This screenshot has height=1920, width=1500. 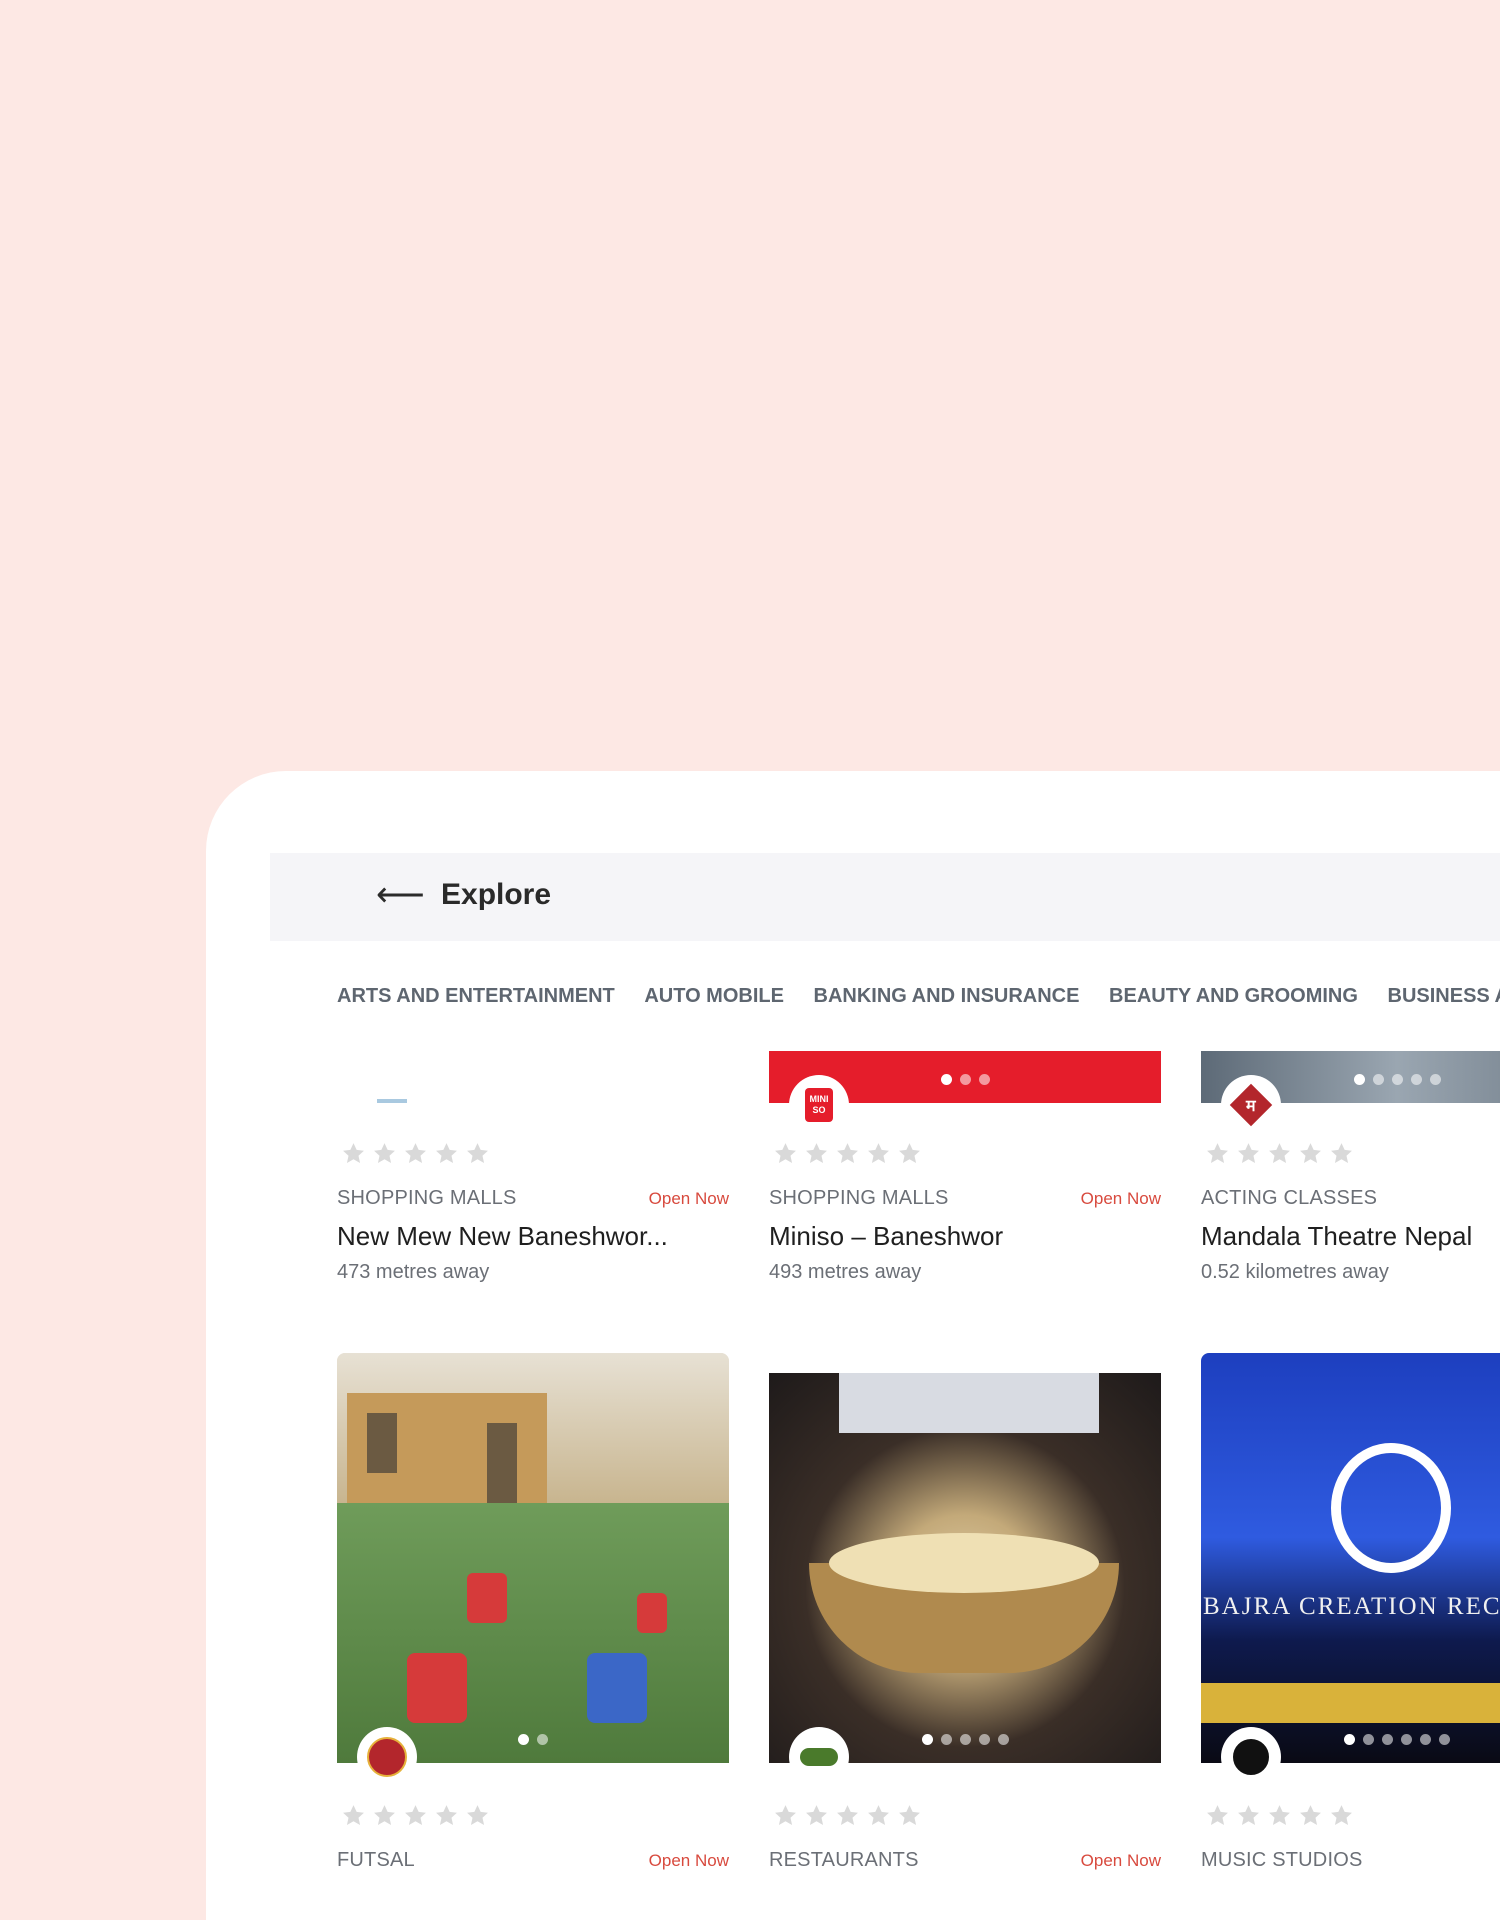 What do you see at coordinates (844, 1860) in the screenshot?
I see `card-category: RESTAURANTS` at bounding box center [844, 1860].